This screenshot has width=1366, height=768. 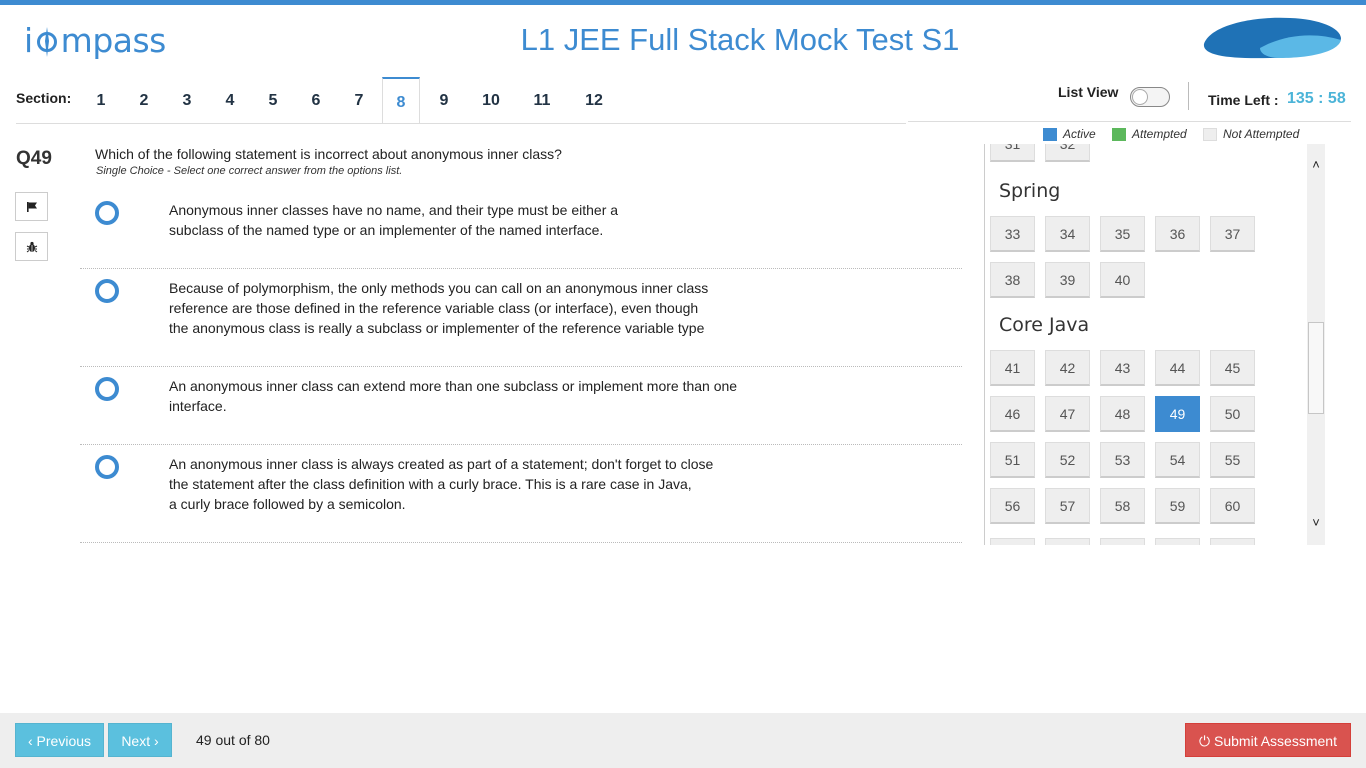 I want to click on question-button-34: 34, so click(x=1067, y=234).